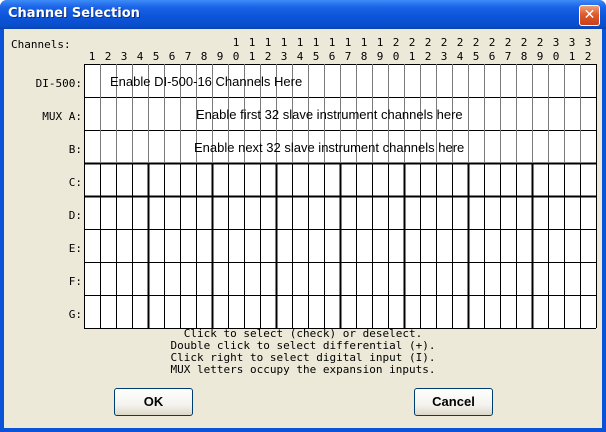  I want to click on title-bar: Channel Selection ✕, so click(303, 14).